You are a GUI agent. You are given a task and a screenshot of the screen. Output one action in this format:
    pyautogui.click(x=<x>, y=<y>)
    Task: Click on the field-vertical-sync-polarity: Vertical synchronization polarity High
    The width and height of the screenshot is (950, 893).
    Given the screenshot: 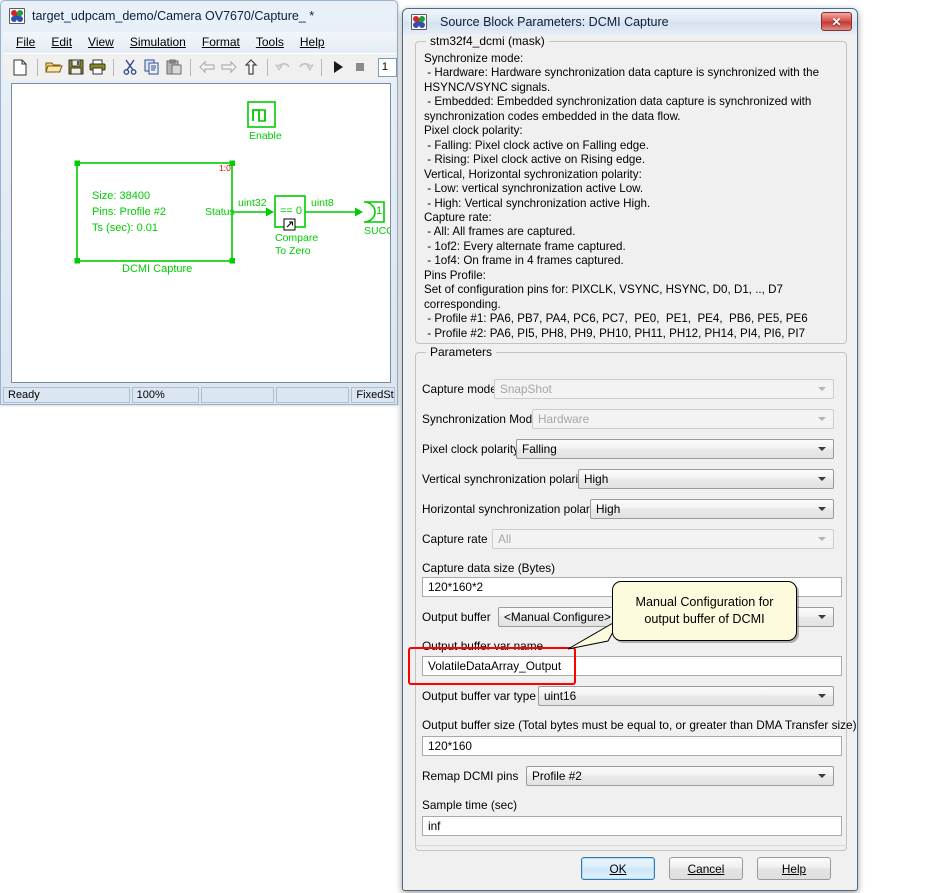 What is the action you would take?
    pyautogui.click(x=632, y=479)
    